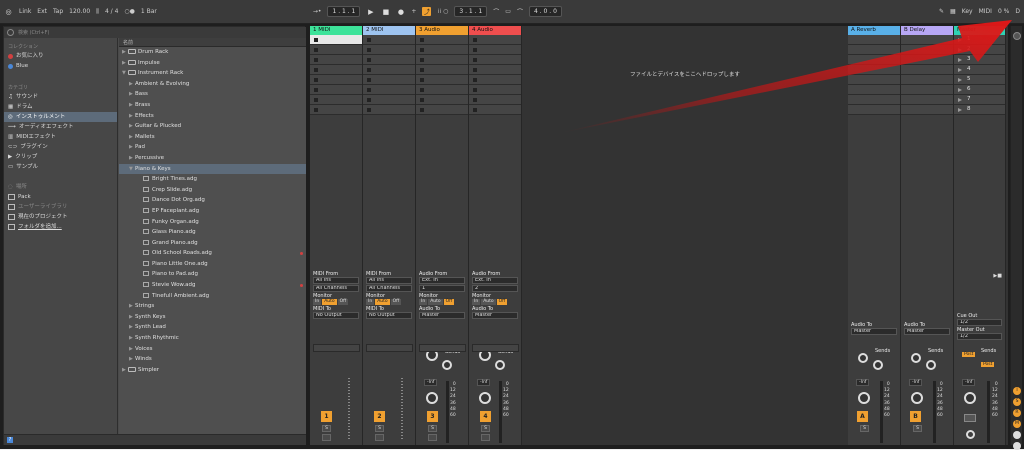  I want to click on clip-slot: 8, so click(979, 110).